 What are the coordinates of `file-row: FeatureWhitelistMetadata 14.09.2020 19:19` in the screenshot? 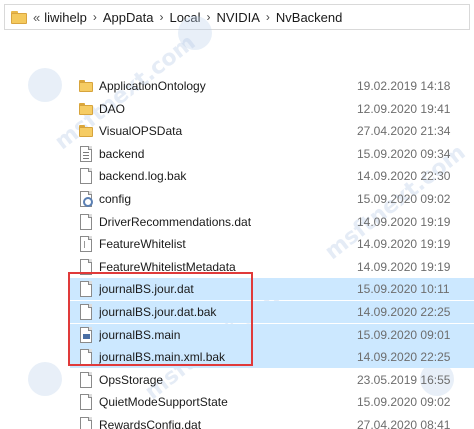 It's located at (272, 267).